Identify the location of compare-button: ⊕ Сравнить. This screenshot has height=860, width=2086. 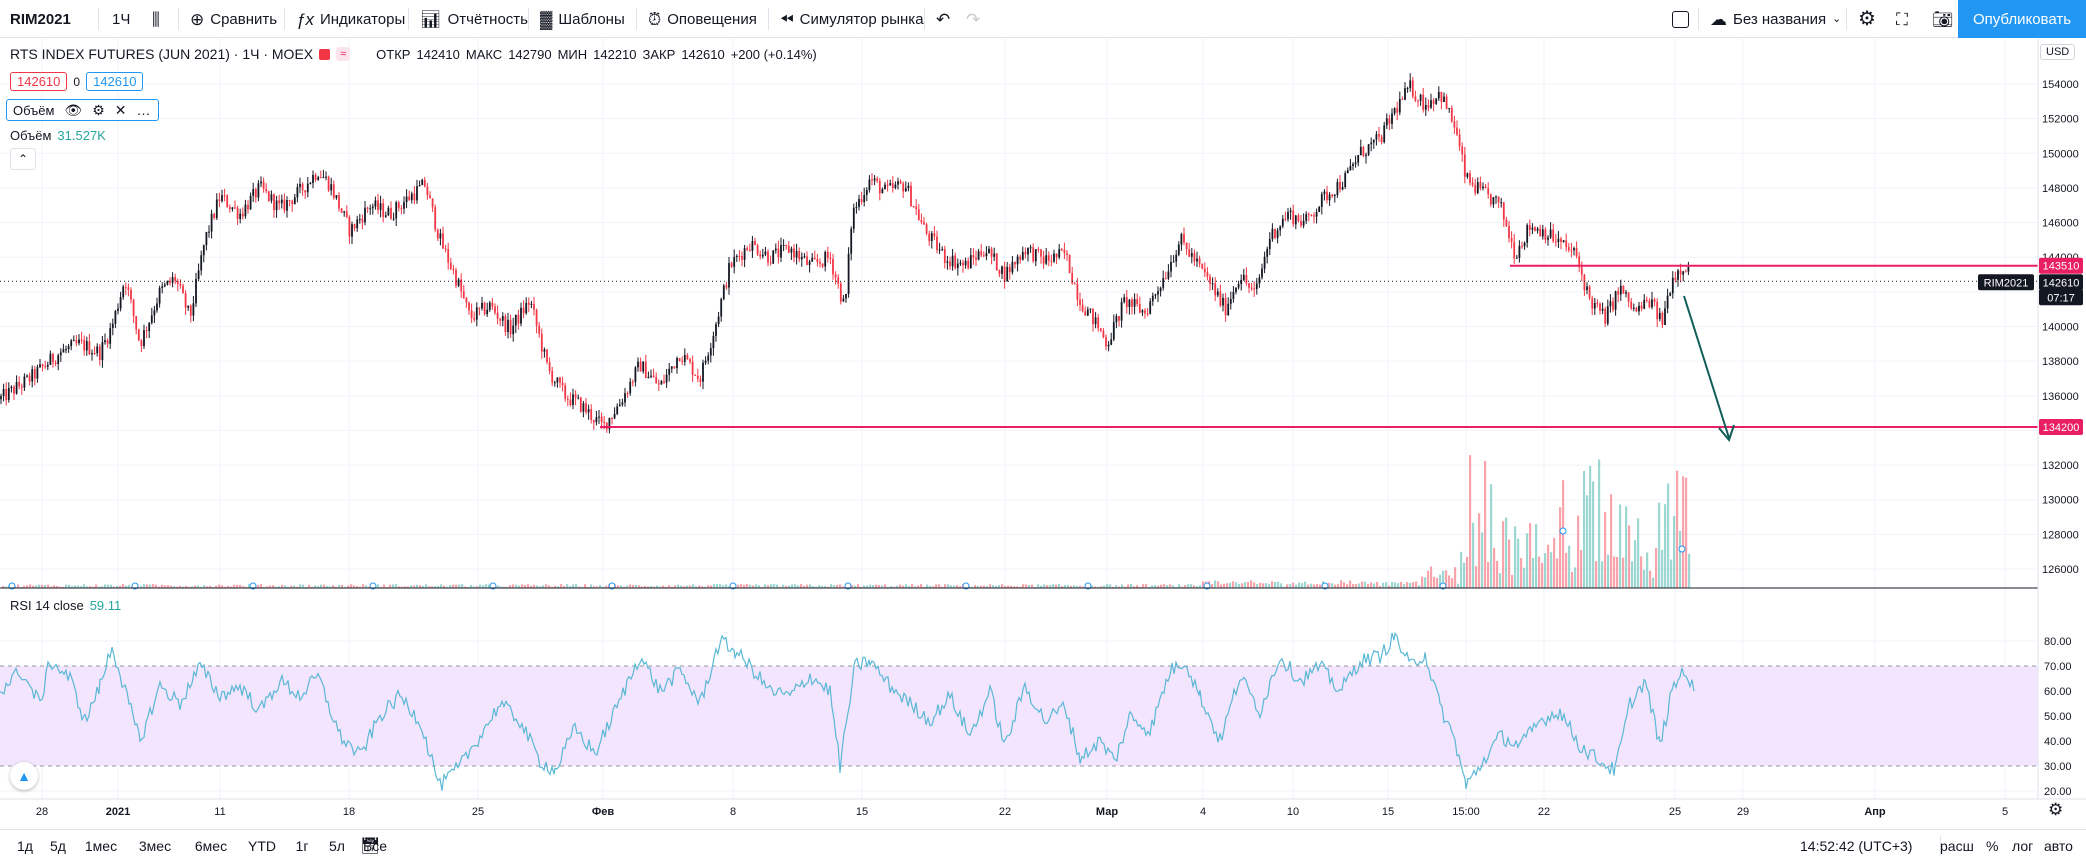
(233, 19).